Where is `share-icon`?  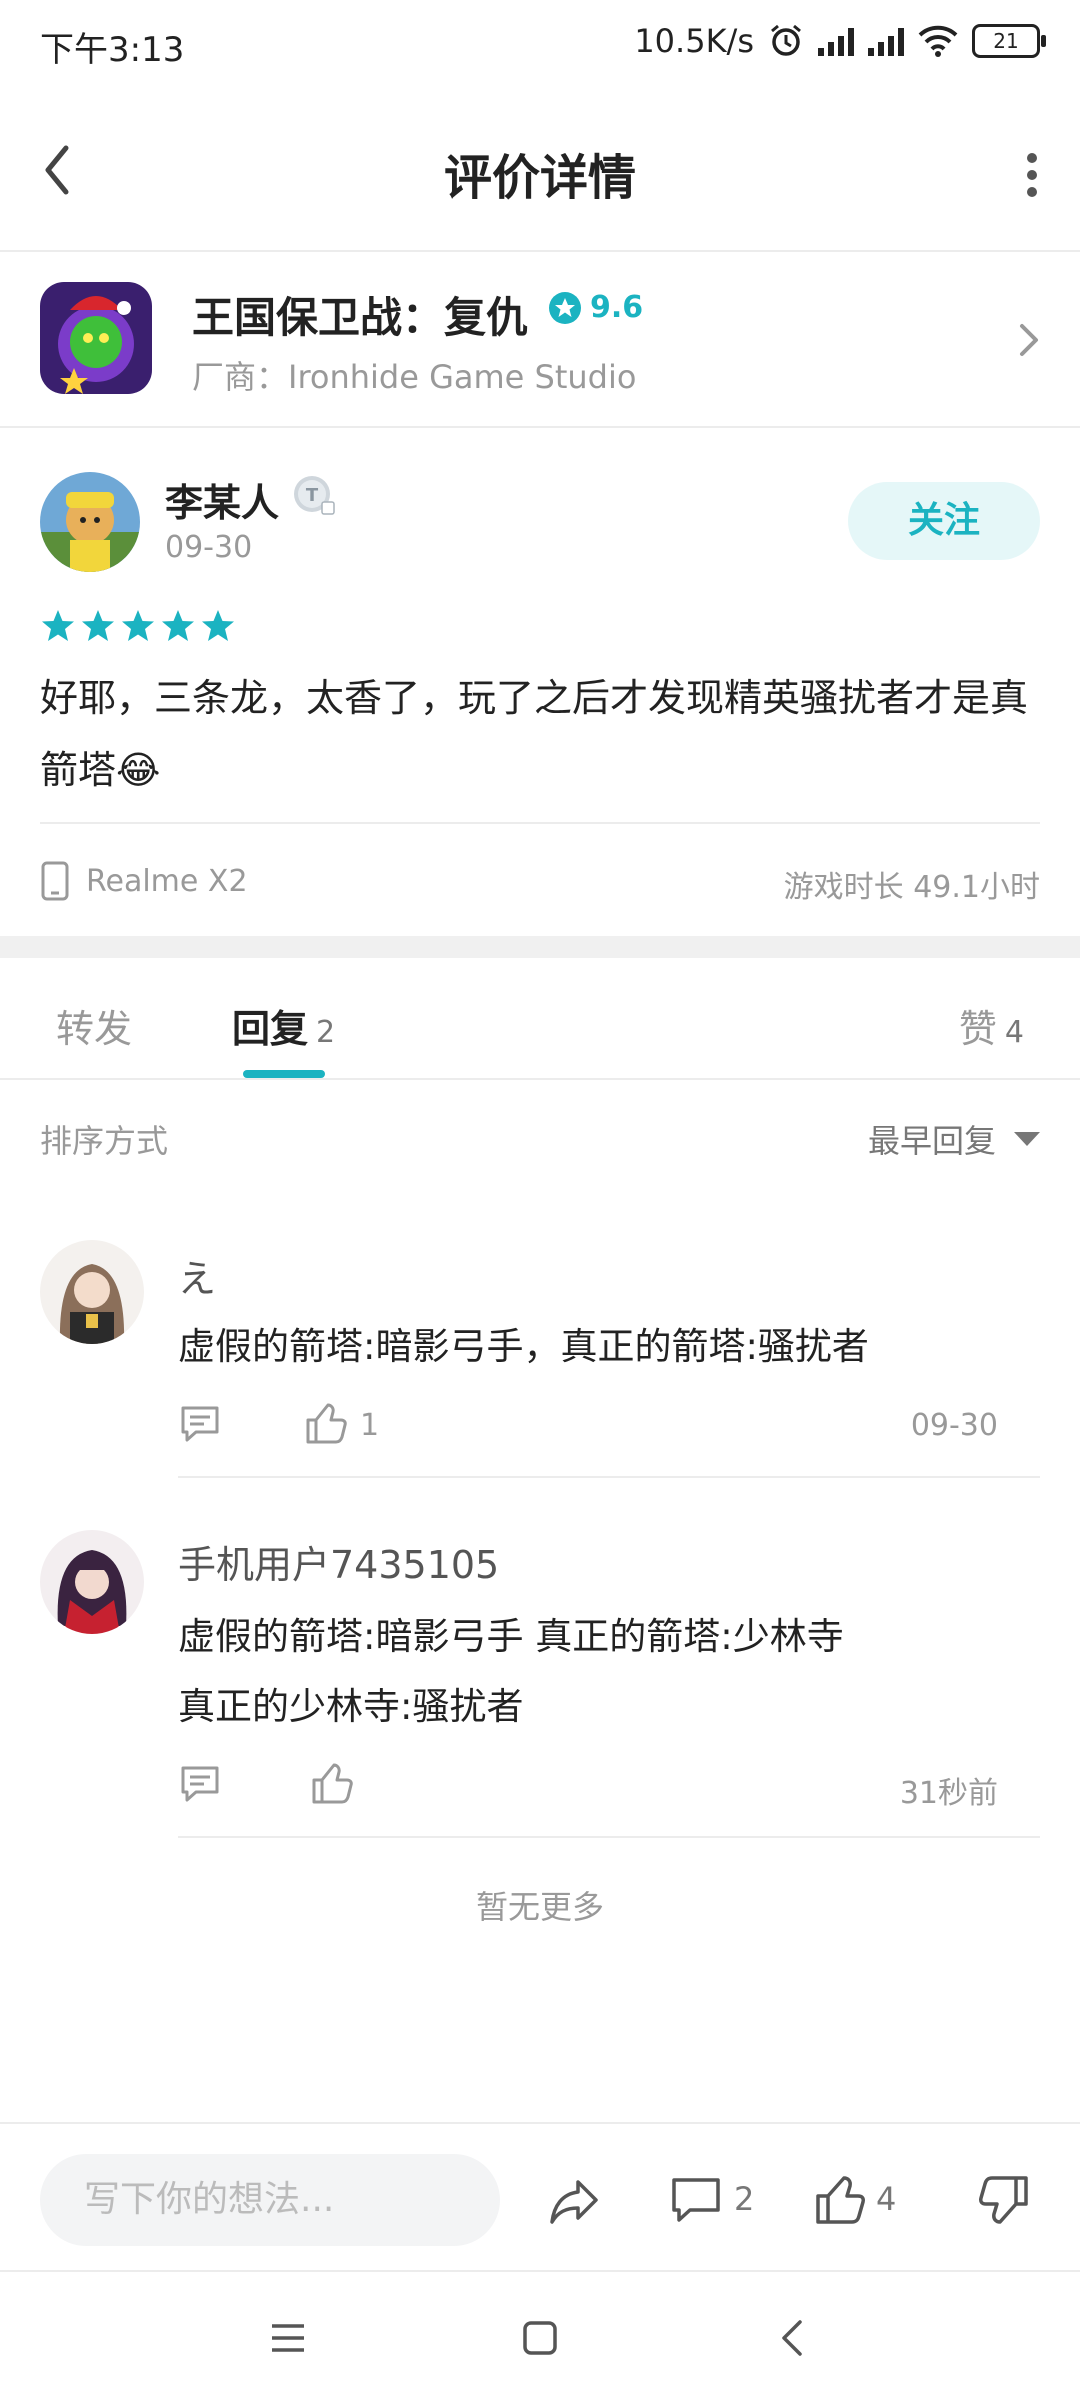 share-icon is located at coordinates (574, 2200).